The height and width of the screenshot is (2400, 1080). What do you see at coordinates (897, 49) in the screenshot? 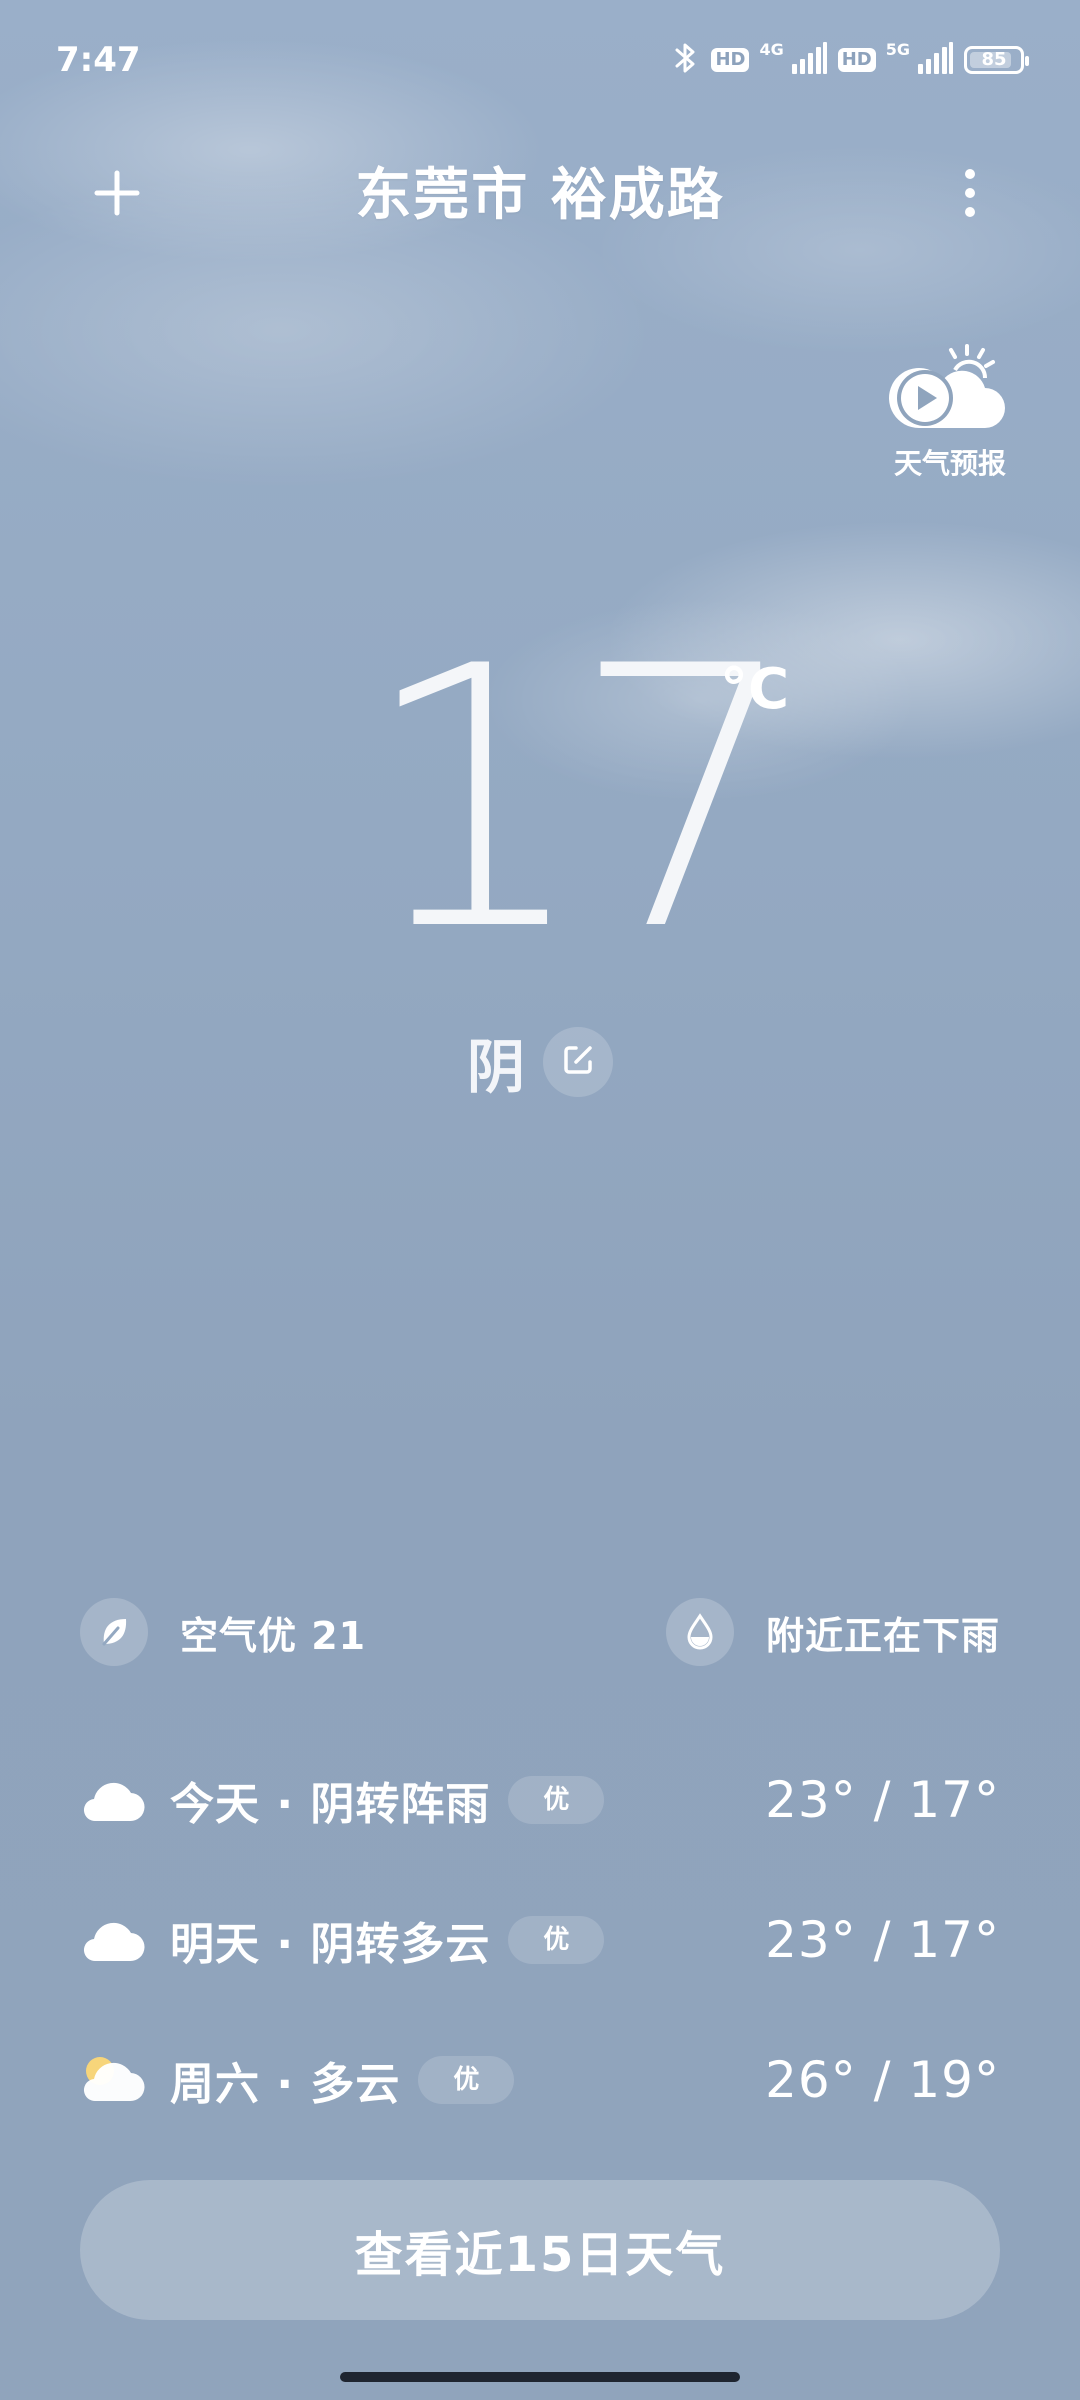
I see `network-type-label: 5G` at bounding box center [897, 49].